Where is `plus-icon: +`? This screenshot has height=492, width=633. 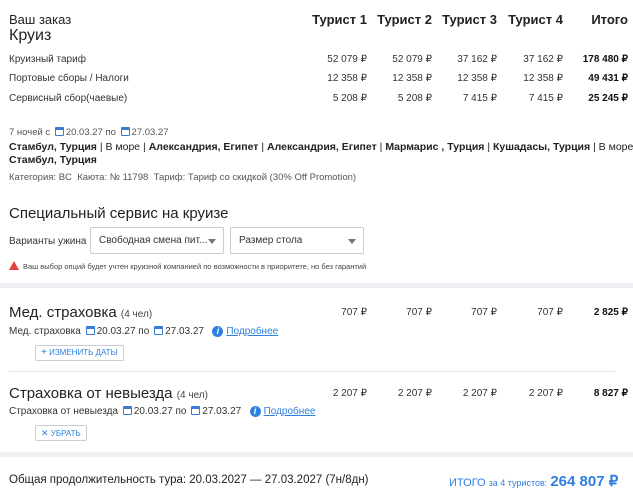 plus-icon: + is located at coordinates (44, 352).